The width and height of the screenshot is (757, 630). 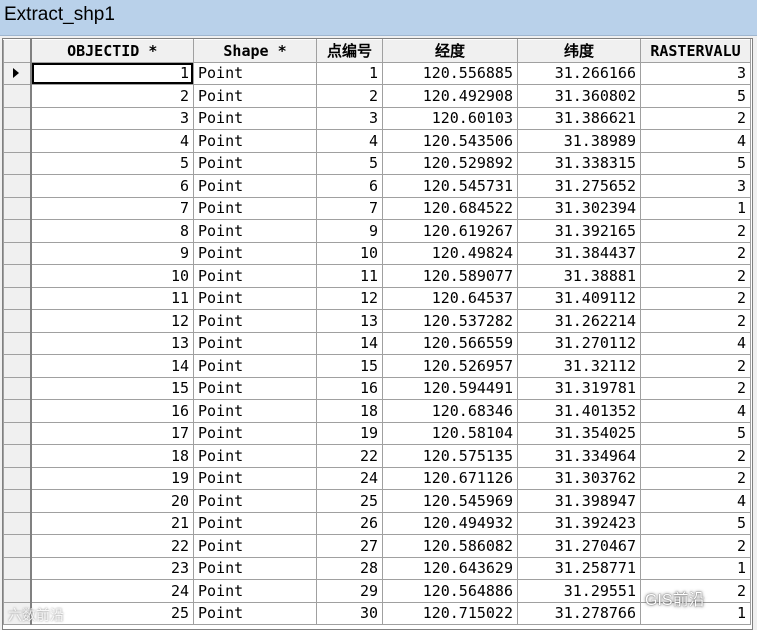 I want to click on table-row: 19 Point 24 120.671126 31.303762 2, so click(x=377, y=478).